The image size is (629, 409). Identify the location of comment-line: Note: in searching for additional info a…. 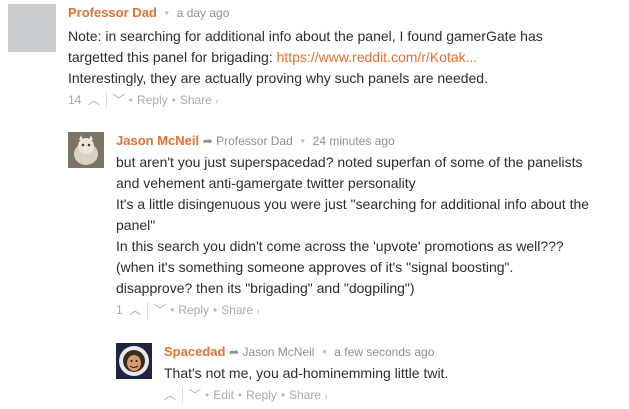
(305, 36).